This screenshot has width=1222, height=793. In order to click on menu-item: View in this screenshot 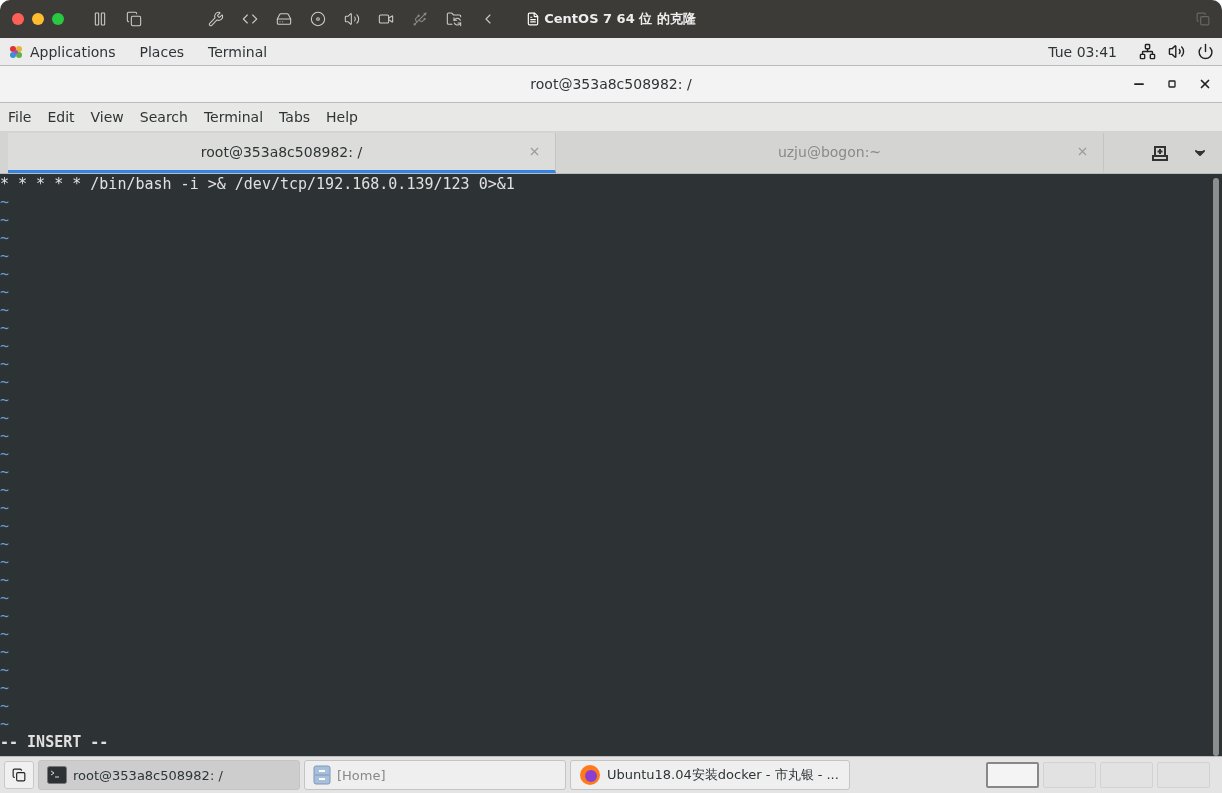, I will do `click(107, 117)`.